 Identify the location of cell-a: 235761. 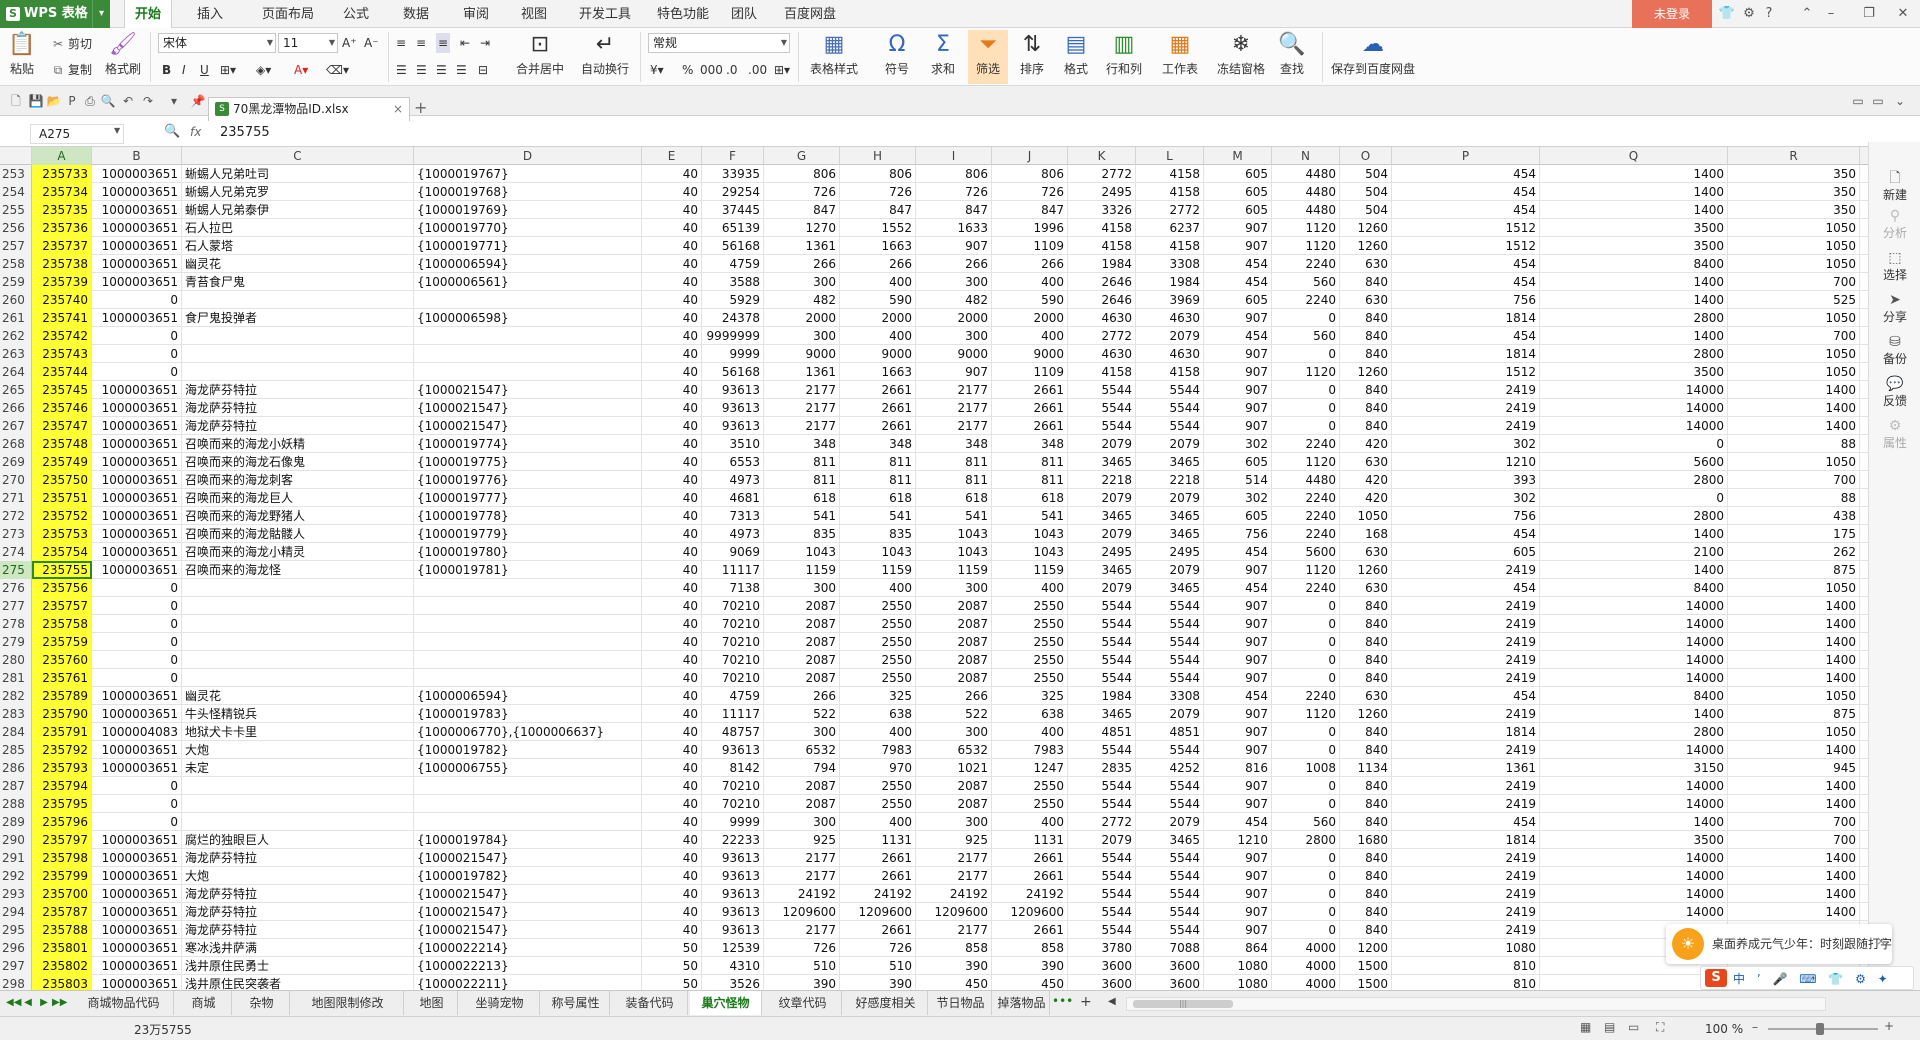
(62, 678).